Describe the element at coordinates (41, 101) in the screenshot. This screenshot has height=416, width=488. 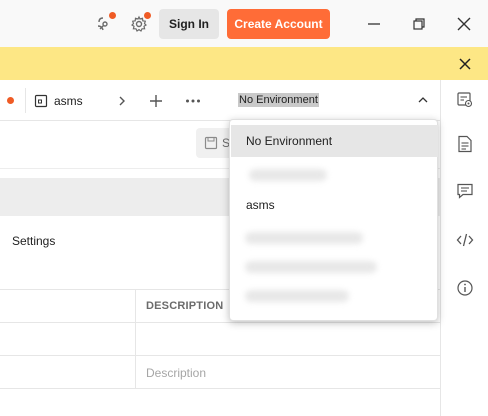
I see `environment-icon` at that location.